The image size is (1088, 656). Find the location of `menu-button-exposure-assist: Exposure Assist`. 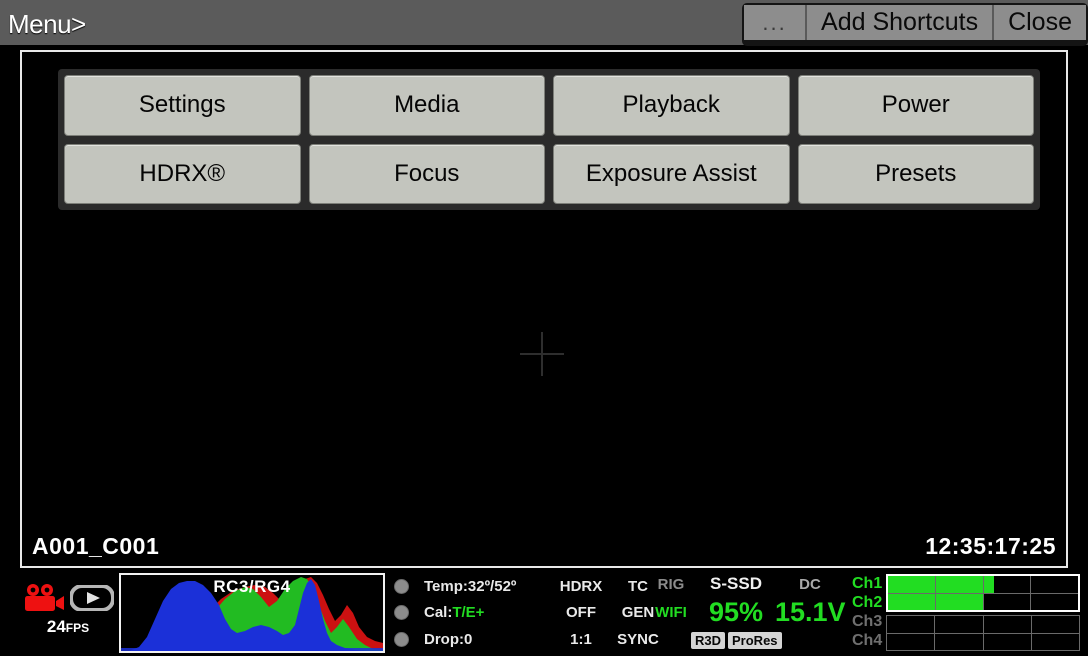

menu-button-exposure-assist: Exposure Assist is located at coordinates (671, 173).